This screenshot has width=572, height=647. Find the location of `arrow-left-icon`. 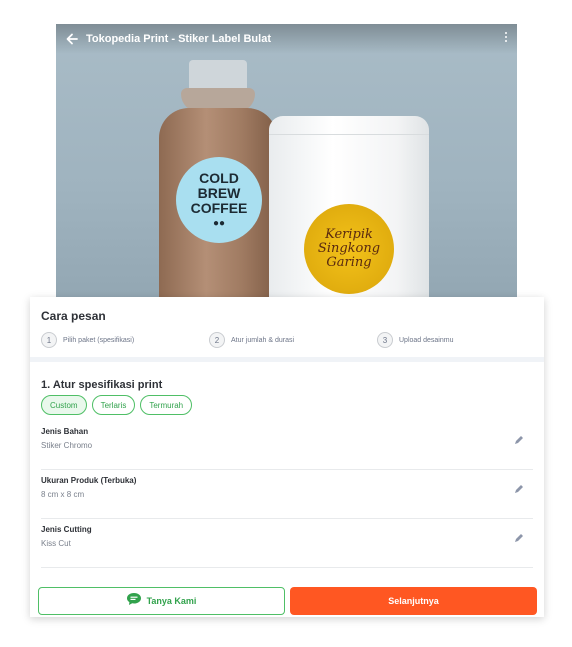

arrow-left-icon is located at coordinates (72, 39).